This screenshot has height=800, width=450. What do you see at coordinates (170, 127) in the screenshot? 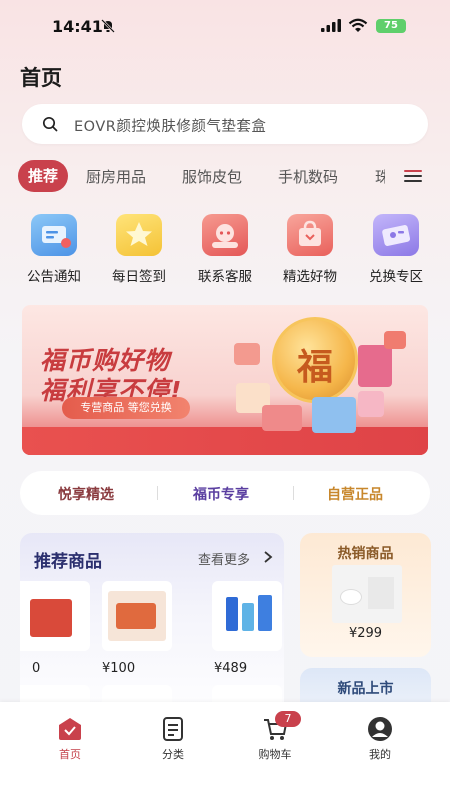
I see `search-query: EOVR颜控焕肤修颜气垫套盒` at bounding box center [170, 127].